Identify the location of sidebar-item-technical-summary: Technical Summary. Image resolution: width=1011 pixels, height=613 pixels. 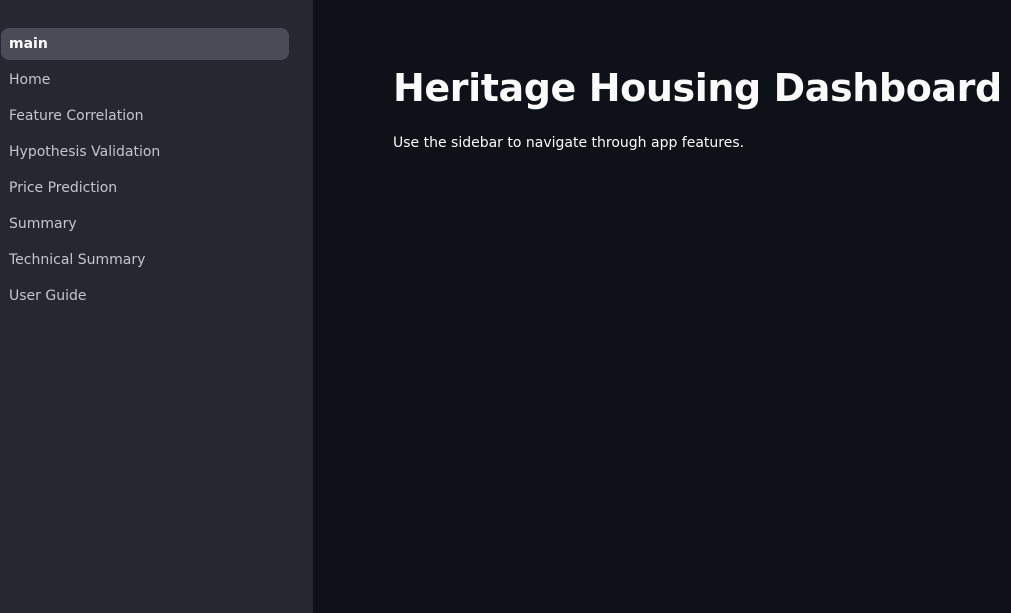
(145, 260).